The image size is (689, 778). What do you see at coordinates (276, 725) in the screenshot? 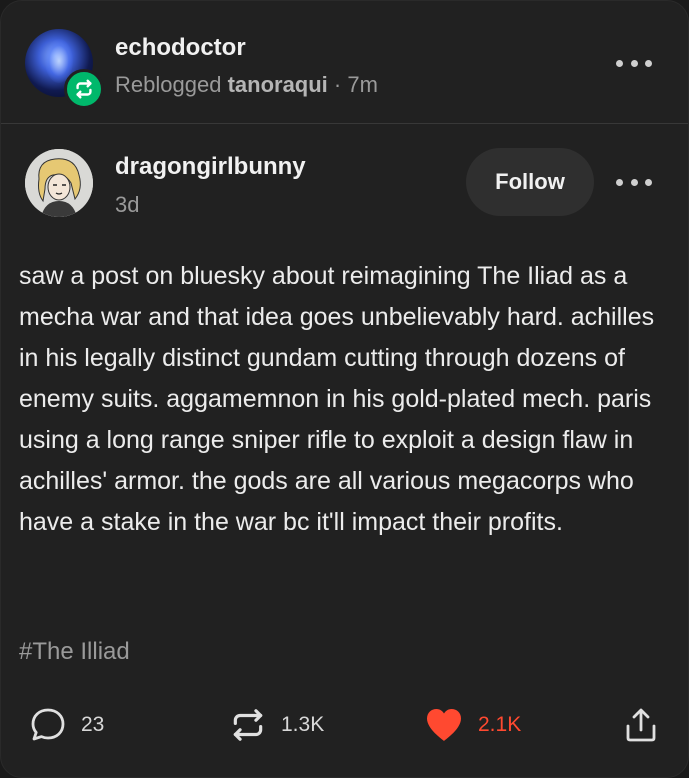
I see `reblog-button: 1.3K` at bounding box center [276, 725].